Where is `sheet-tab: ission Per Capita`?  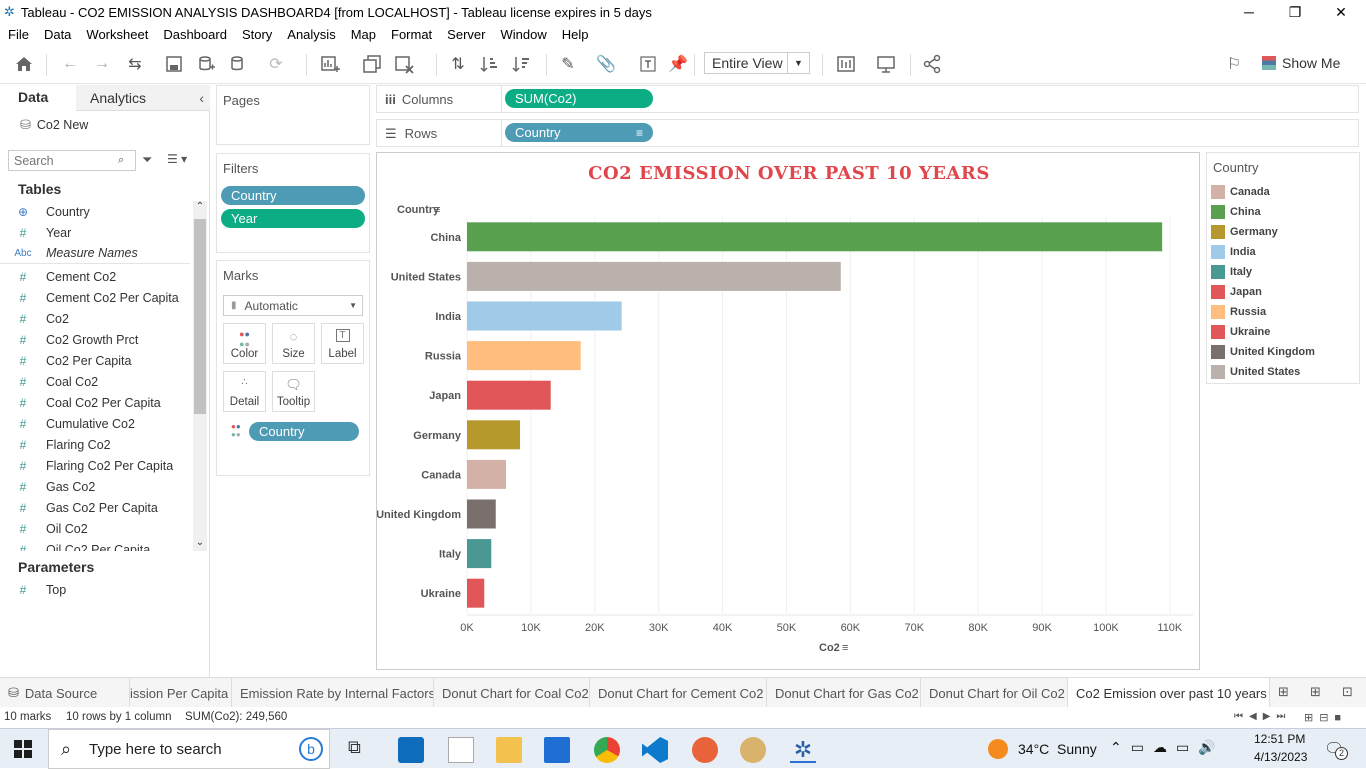 sheet-tab: ission Per Capita is located at coordinates (181, 693).